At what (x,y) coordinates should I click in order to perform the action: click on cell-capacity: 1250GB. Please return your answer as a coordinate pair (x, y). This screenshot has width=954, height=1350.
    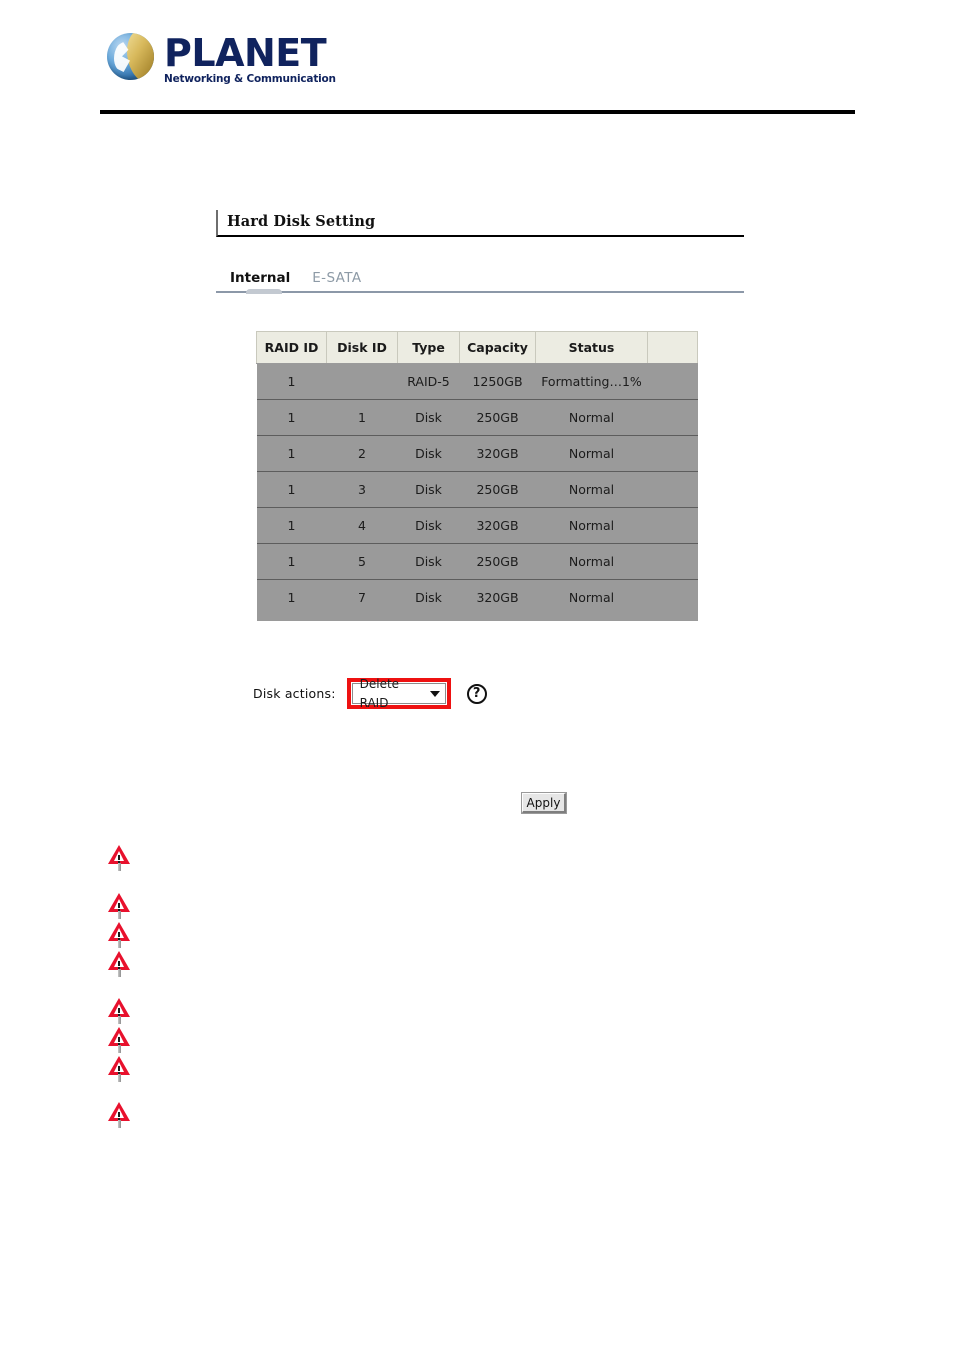
    Looking at the image, I should click on (497, 381).